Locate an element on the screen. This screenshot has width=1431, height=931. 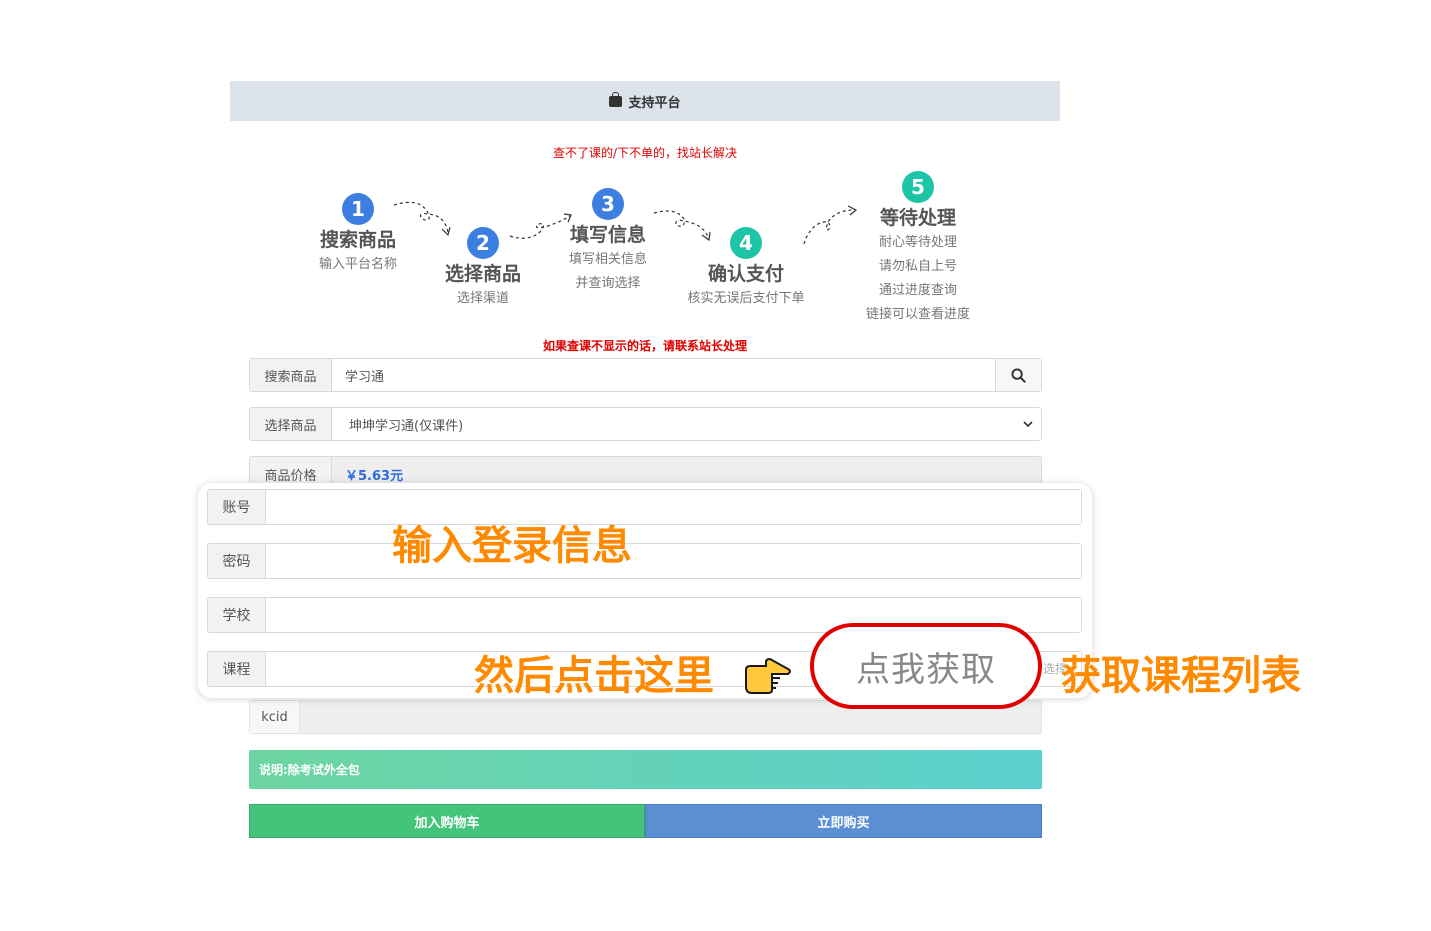
step-arrow-1-icon is located at coordinates (422, 219).